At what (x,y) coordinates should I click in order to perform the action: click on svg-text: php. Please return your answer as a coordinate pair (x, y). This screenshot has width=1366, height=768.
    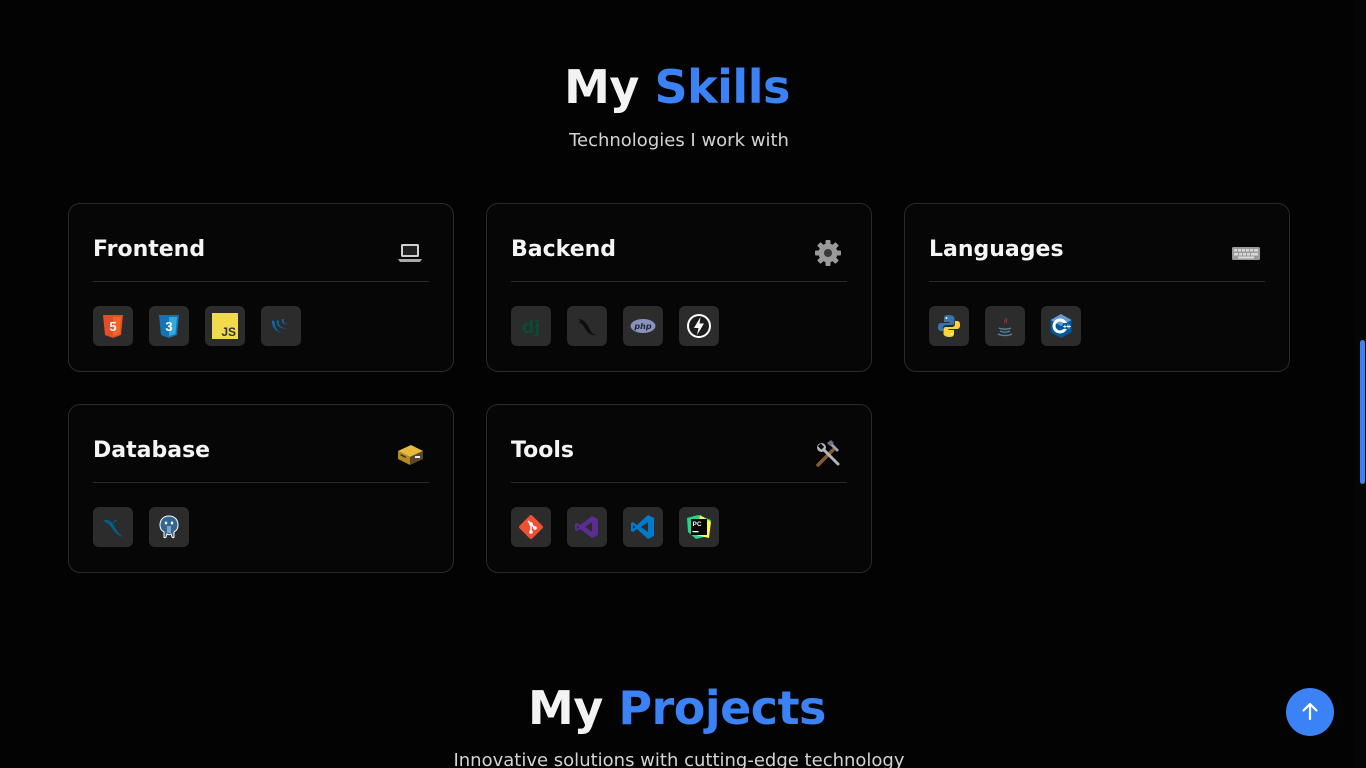
    Looking at the image, I should click on (642, 326).